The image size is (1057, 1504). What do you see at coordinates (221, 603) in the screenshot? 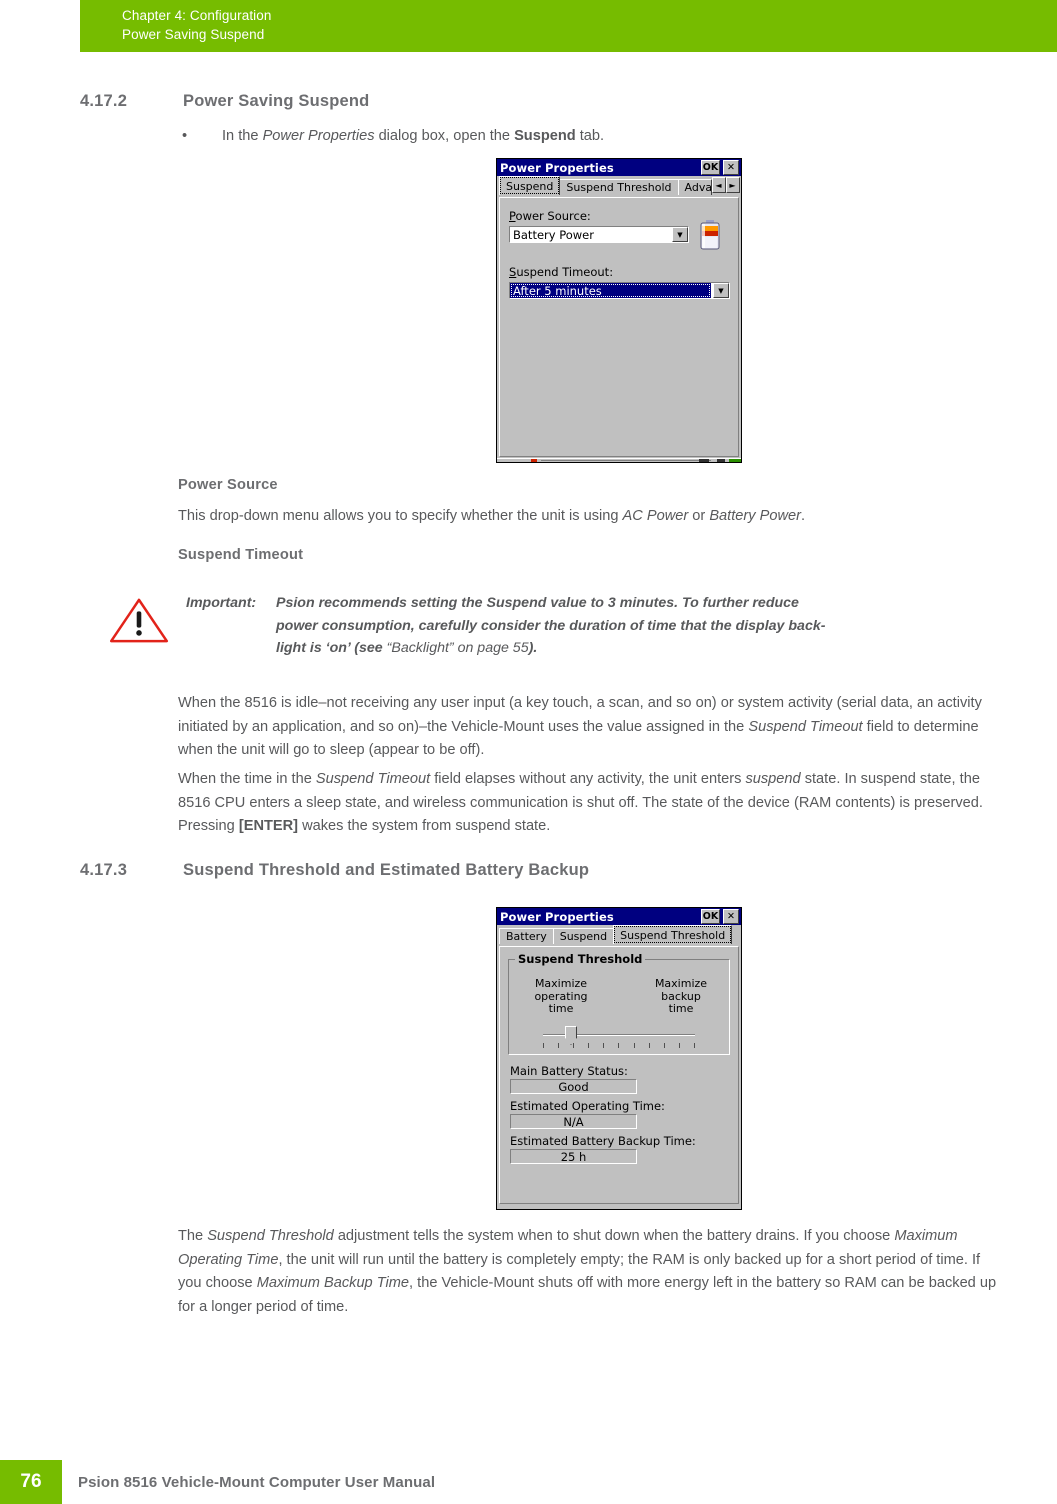
I see `important-note-label: Important:` at bounding box center [221, 603].